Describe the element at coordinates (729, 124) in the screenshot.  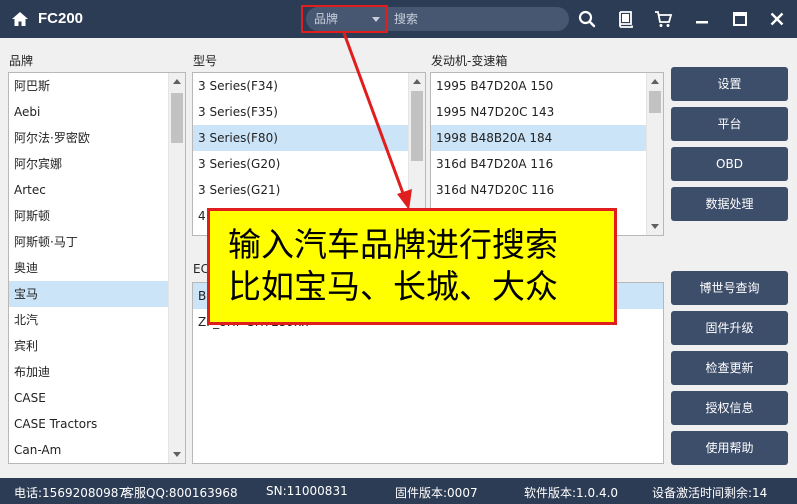
I see `side-buttons-top-button: 平台` at that location.